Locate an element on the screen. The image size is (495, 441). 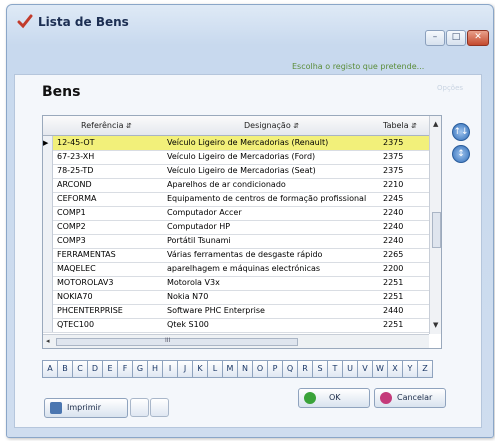
letter-filter-i: I is located at coordinates (170, 369).